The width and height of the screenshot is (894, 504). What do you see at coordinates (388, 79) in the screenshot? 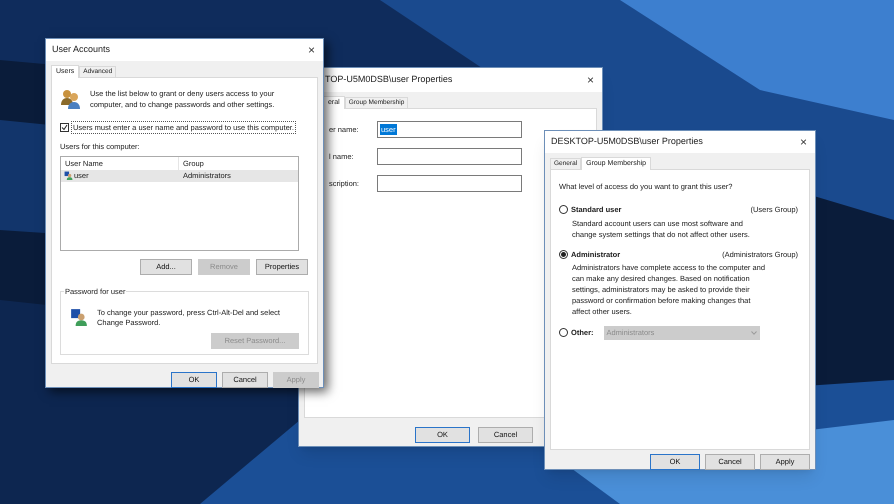
I see `window-title: TOP-U5M0DSB\user Properties` at bounding box center [388, 79].